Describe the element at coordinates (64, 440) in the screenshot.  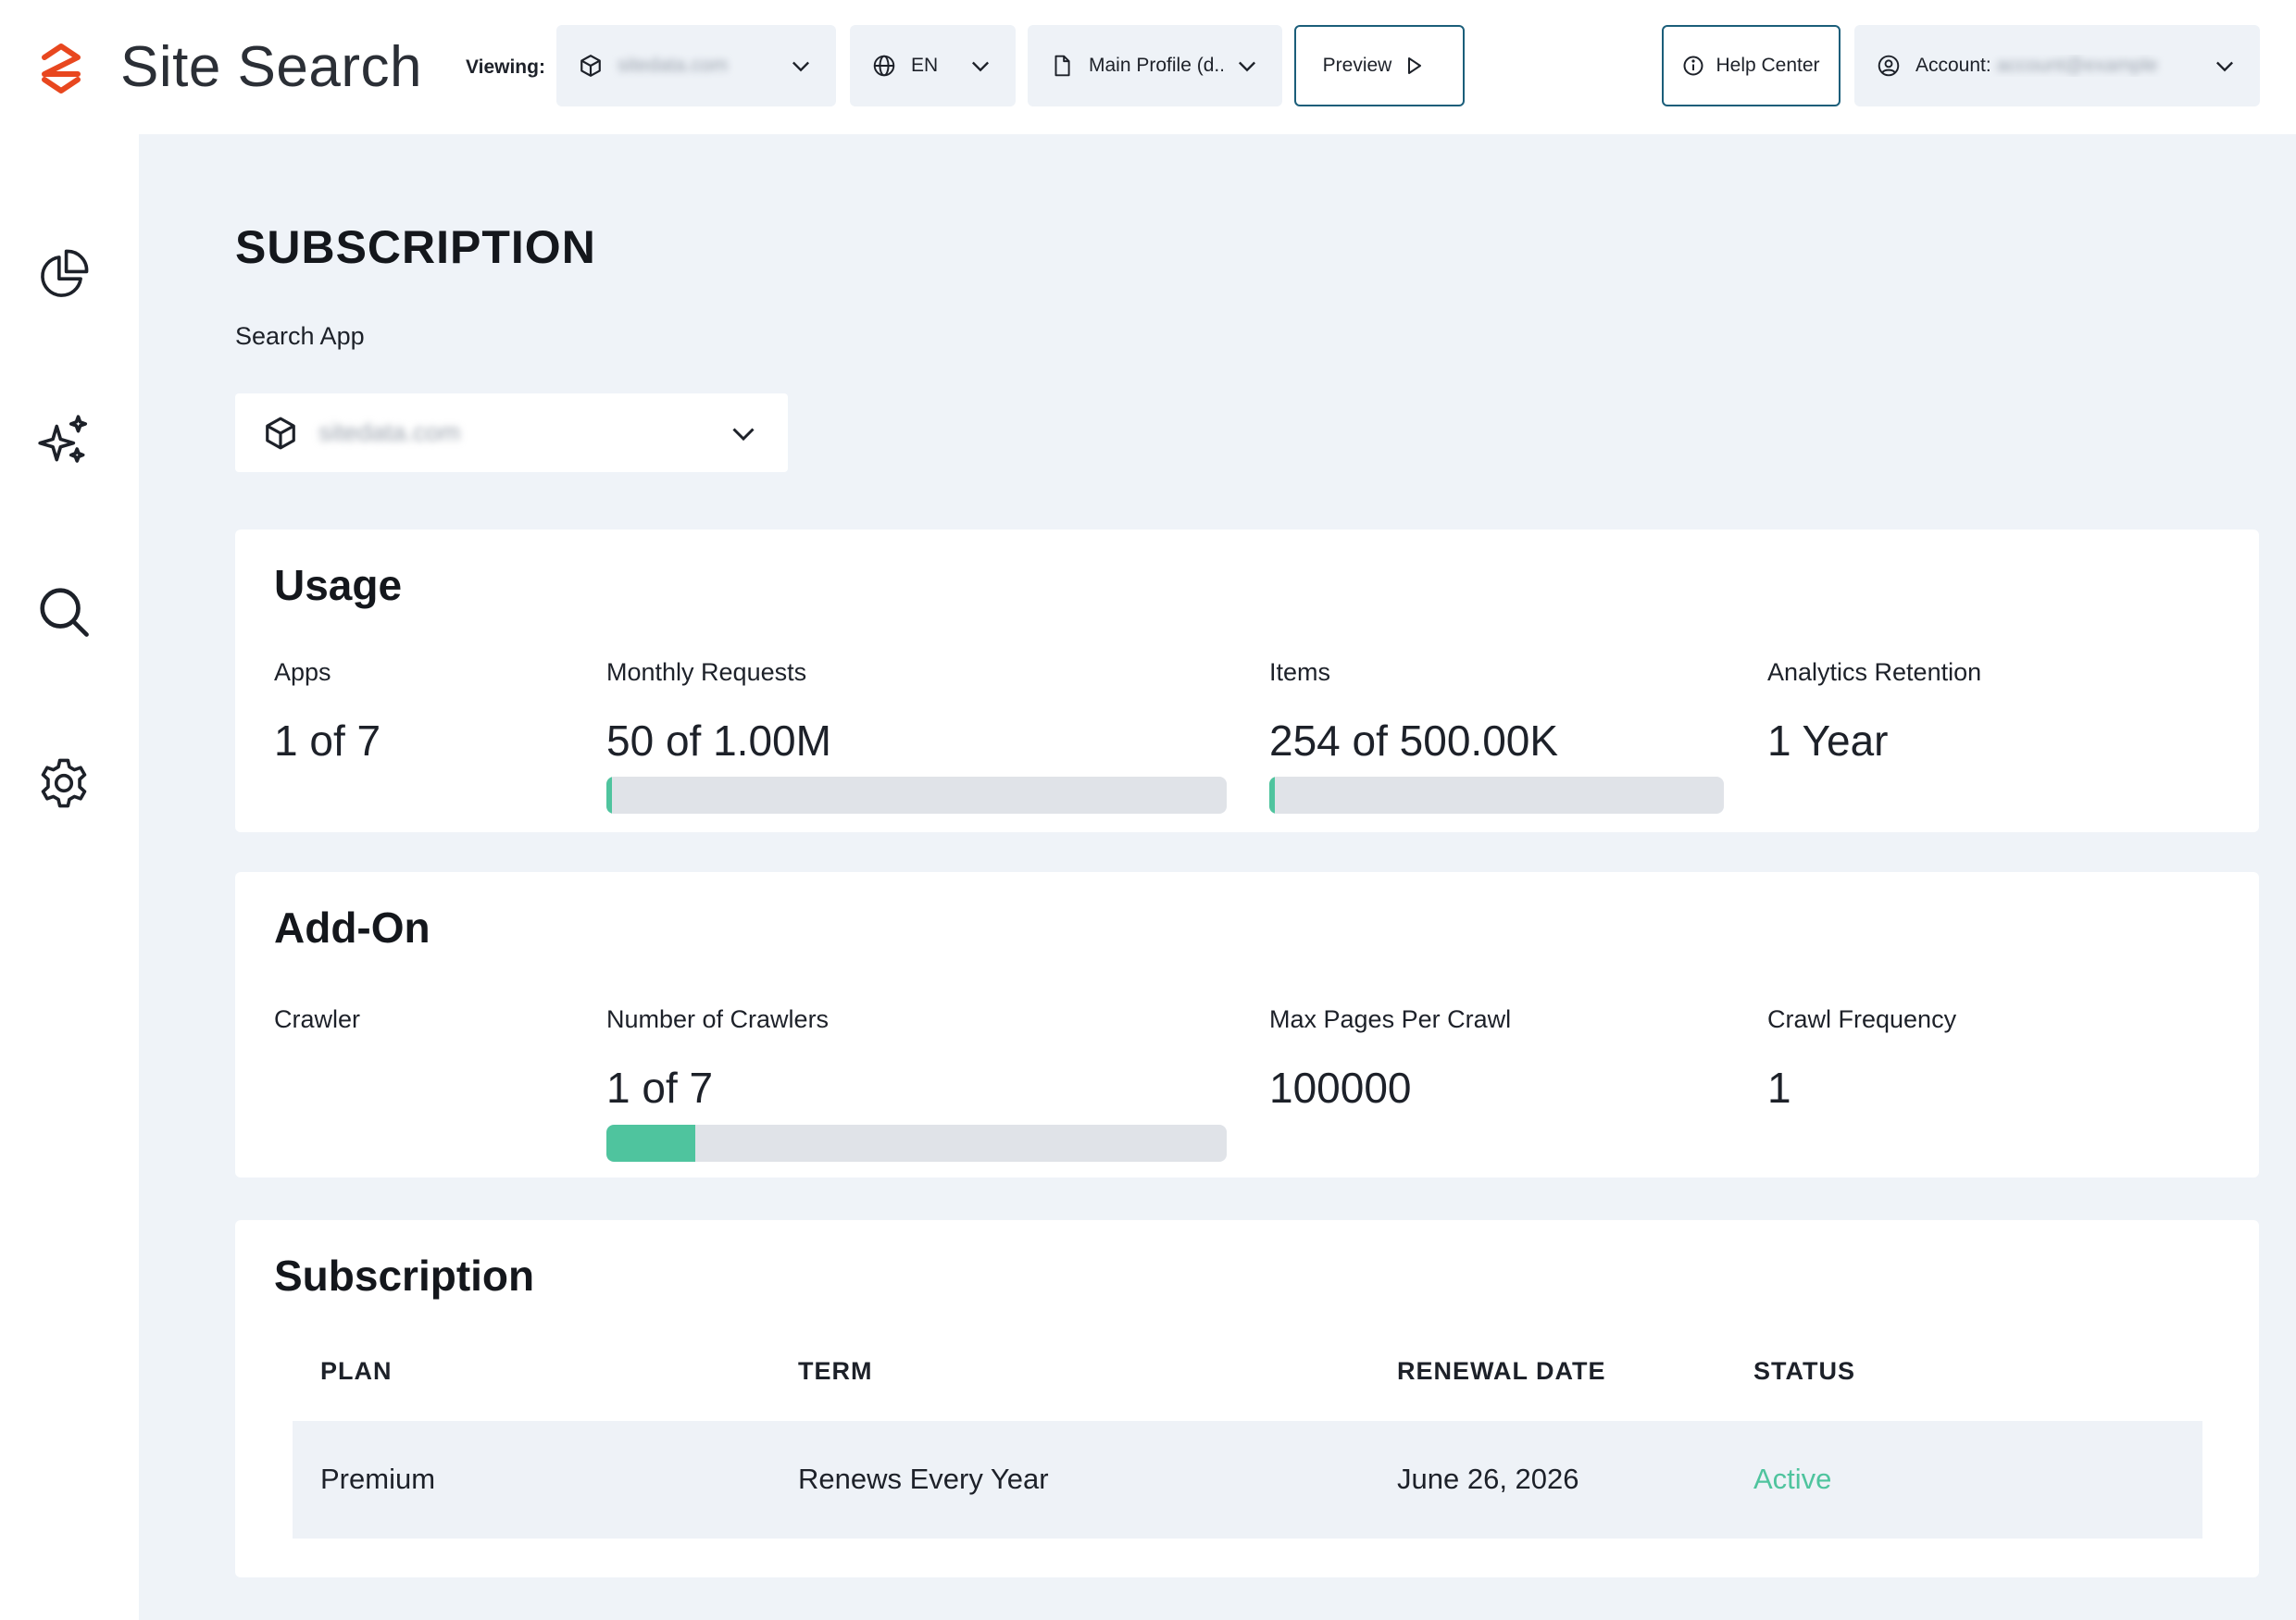
I see `sparkles-icon` at that location.